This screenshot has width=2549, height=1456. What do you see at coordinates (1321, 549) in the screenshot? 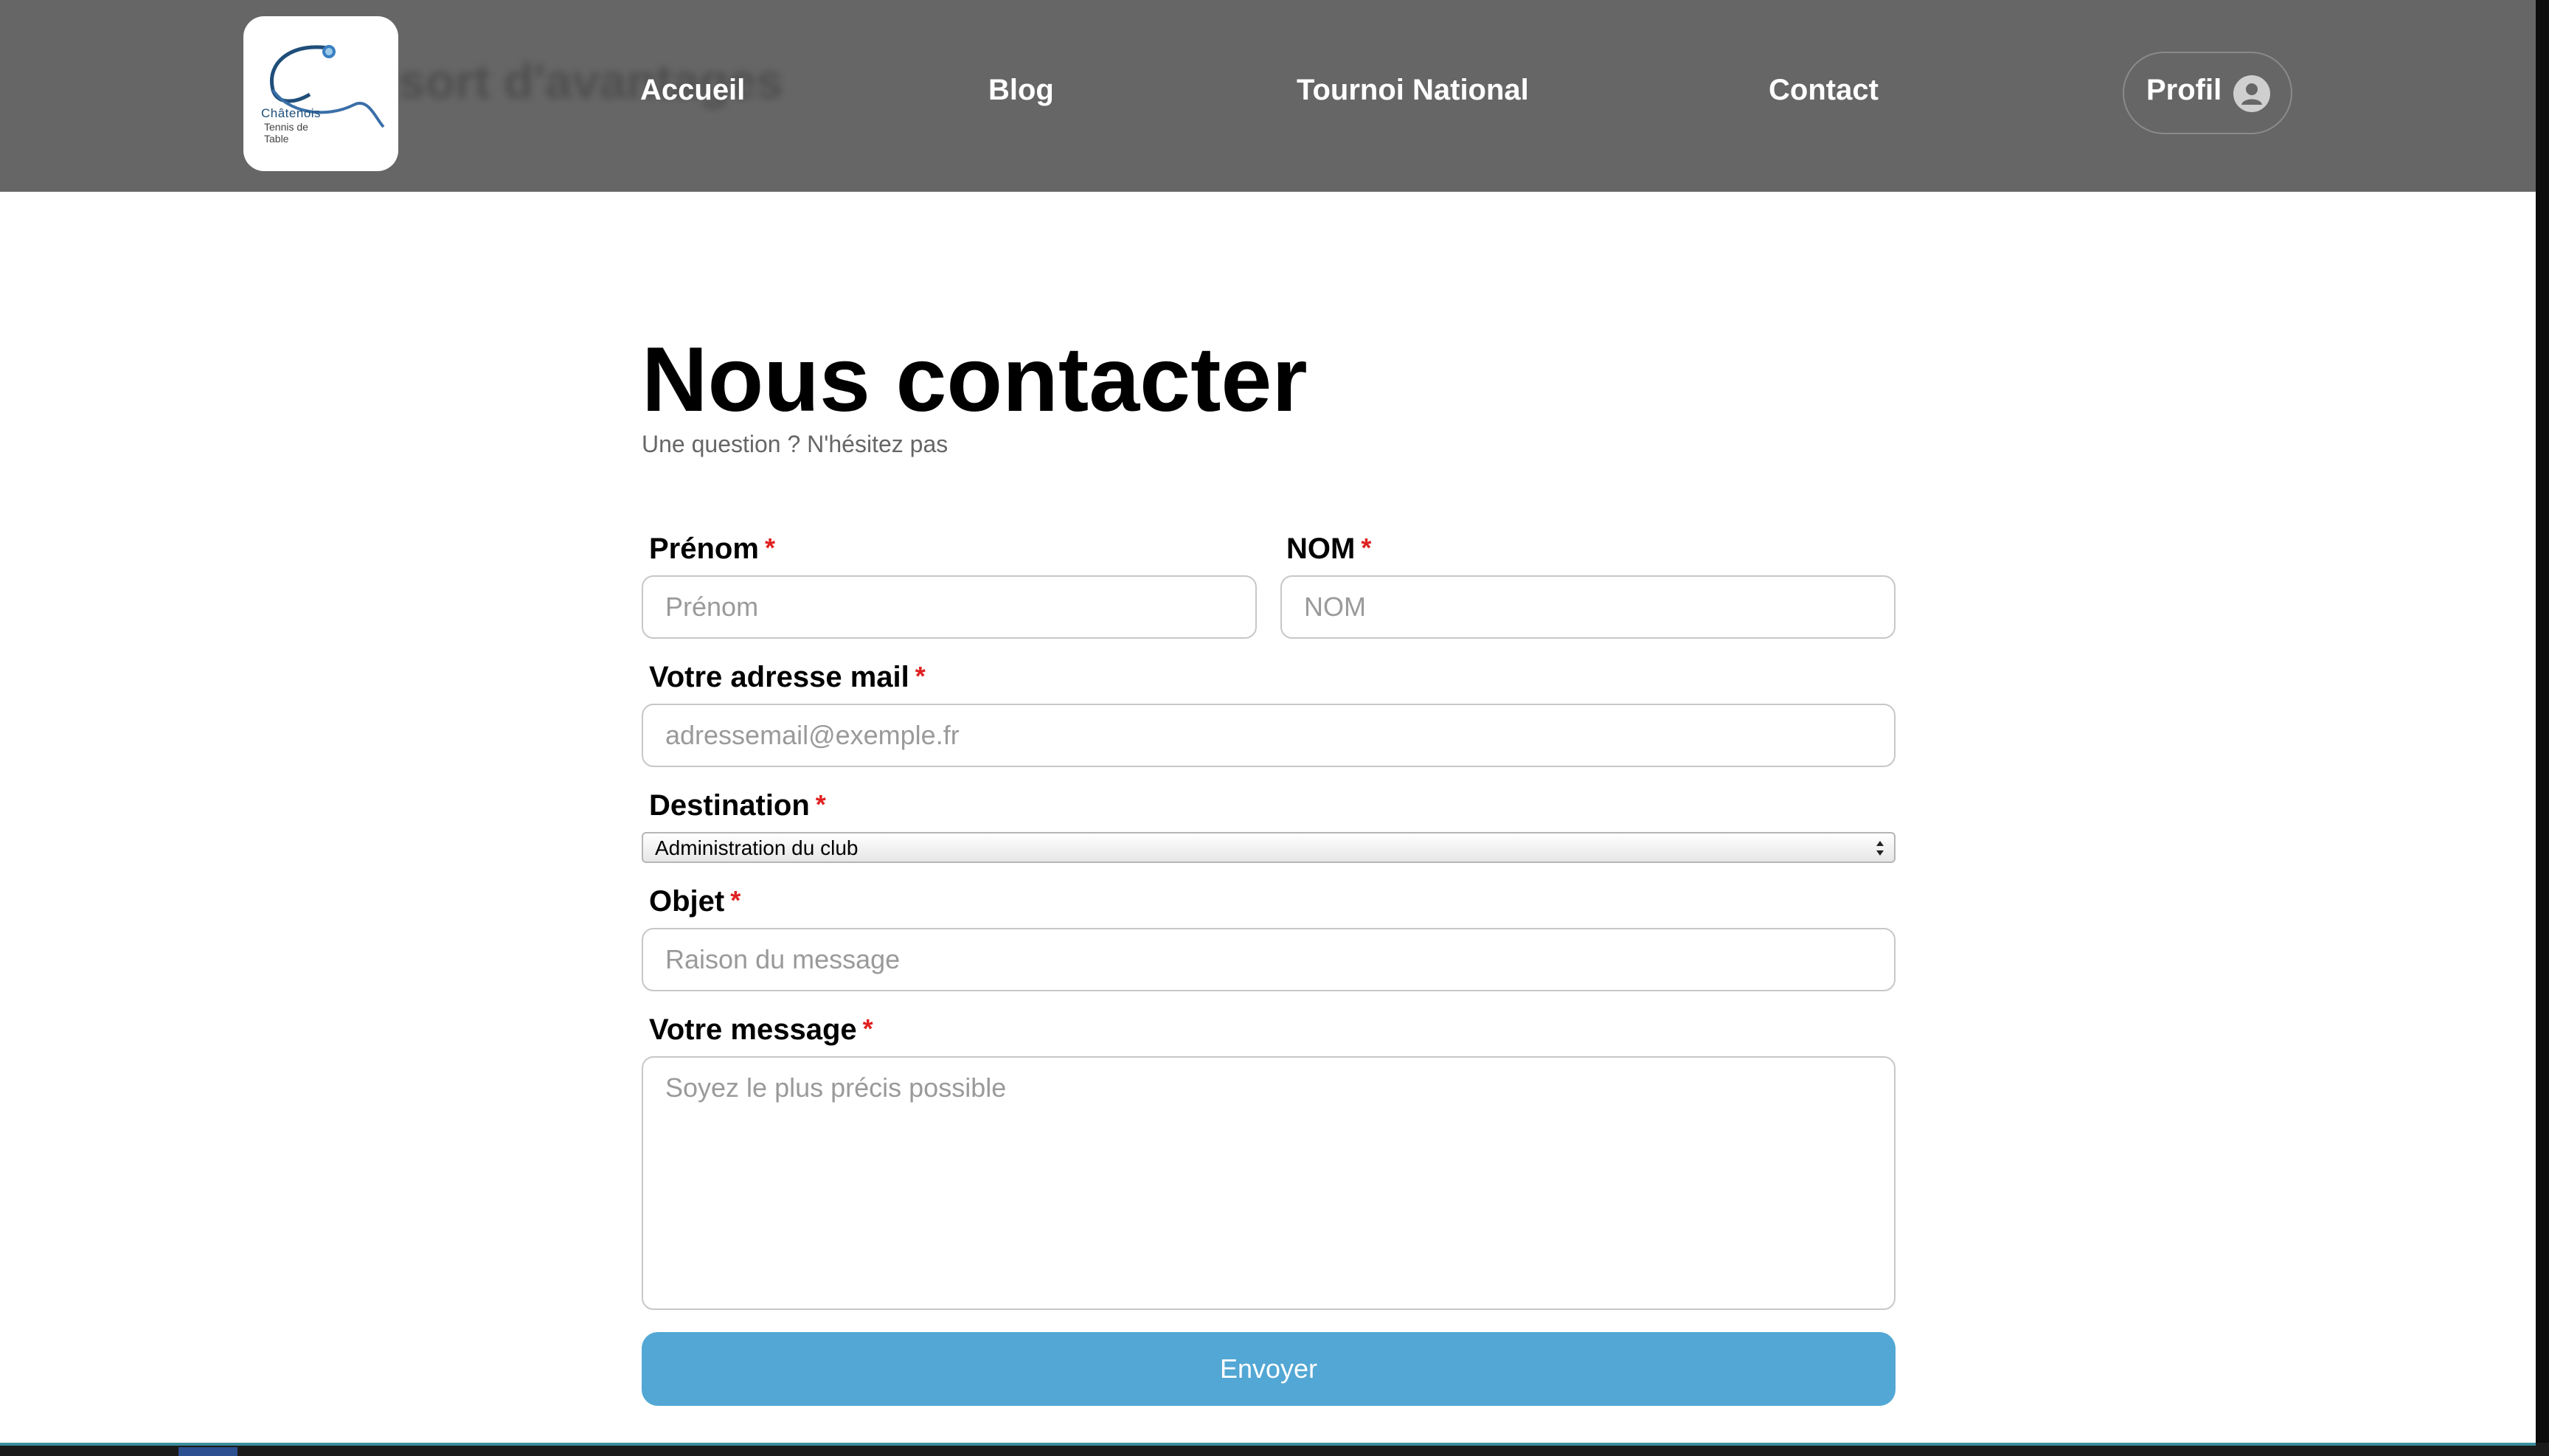
I see `nom-label-text: NOM` at bounding box center [1321, 549].